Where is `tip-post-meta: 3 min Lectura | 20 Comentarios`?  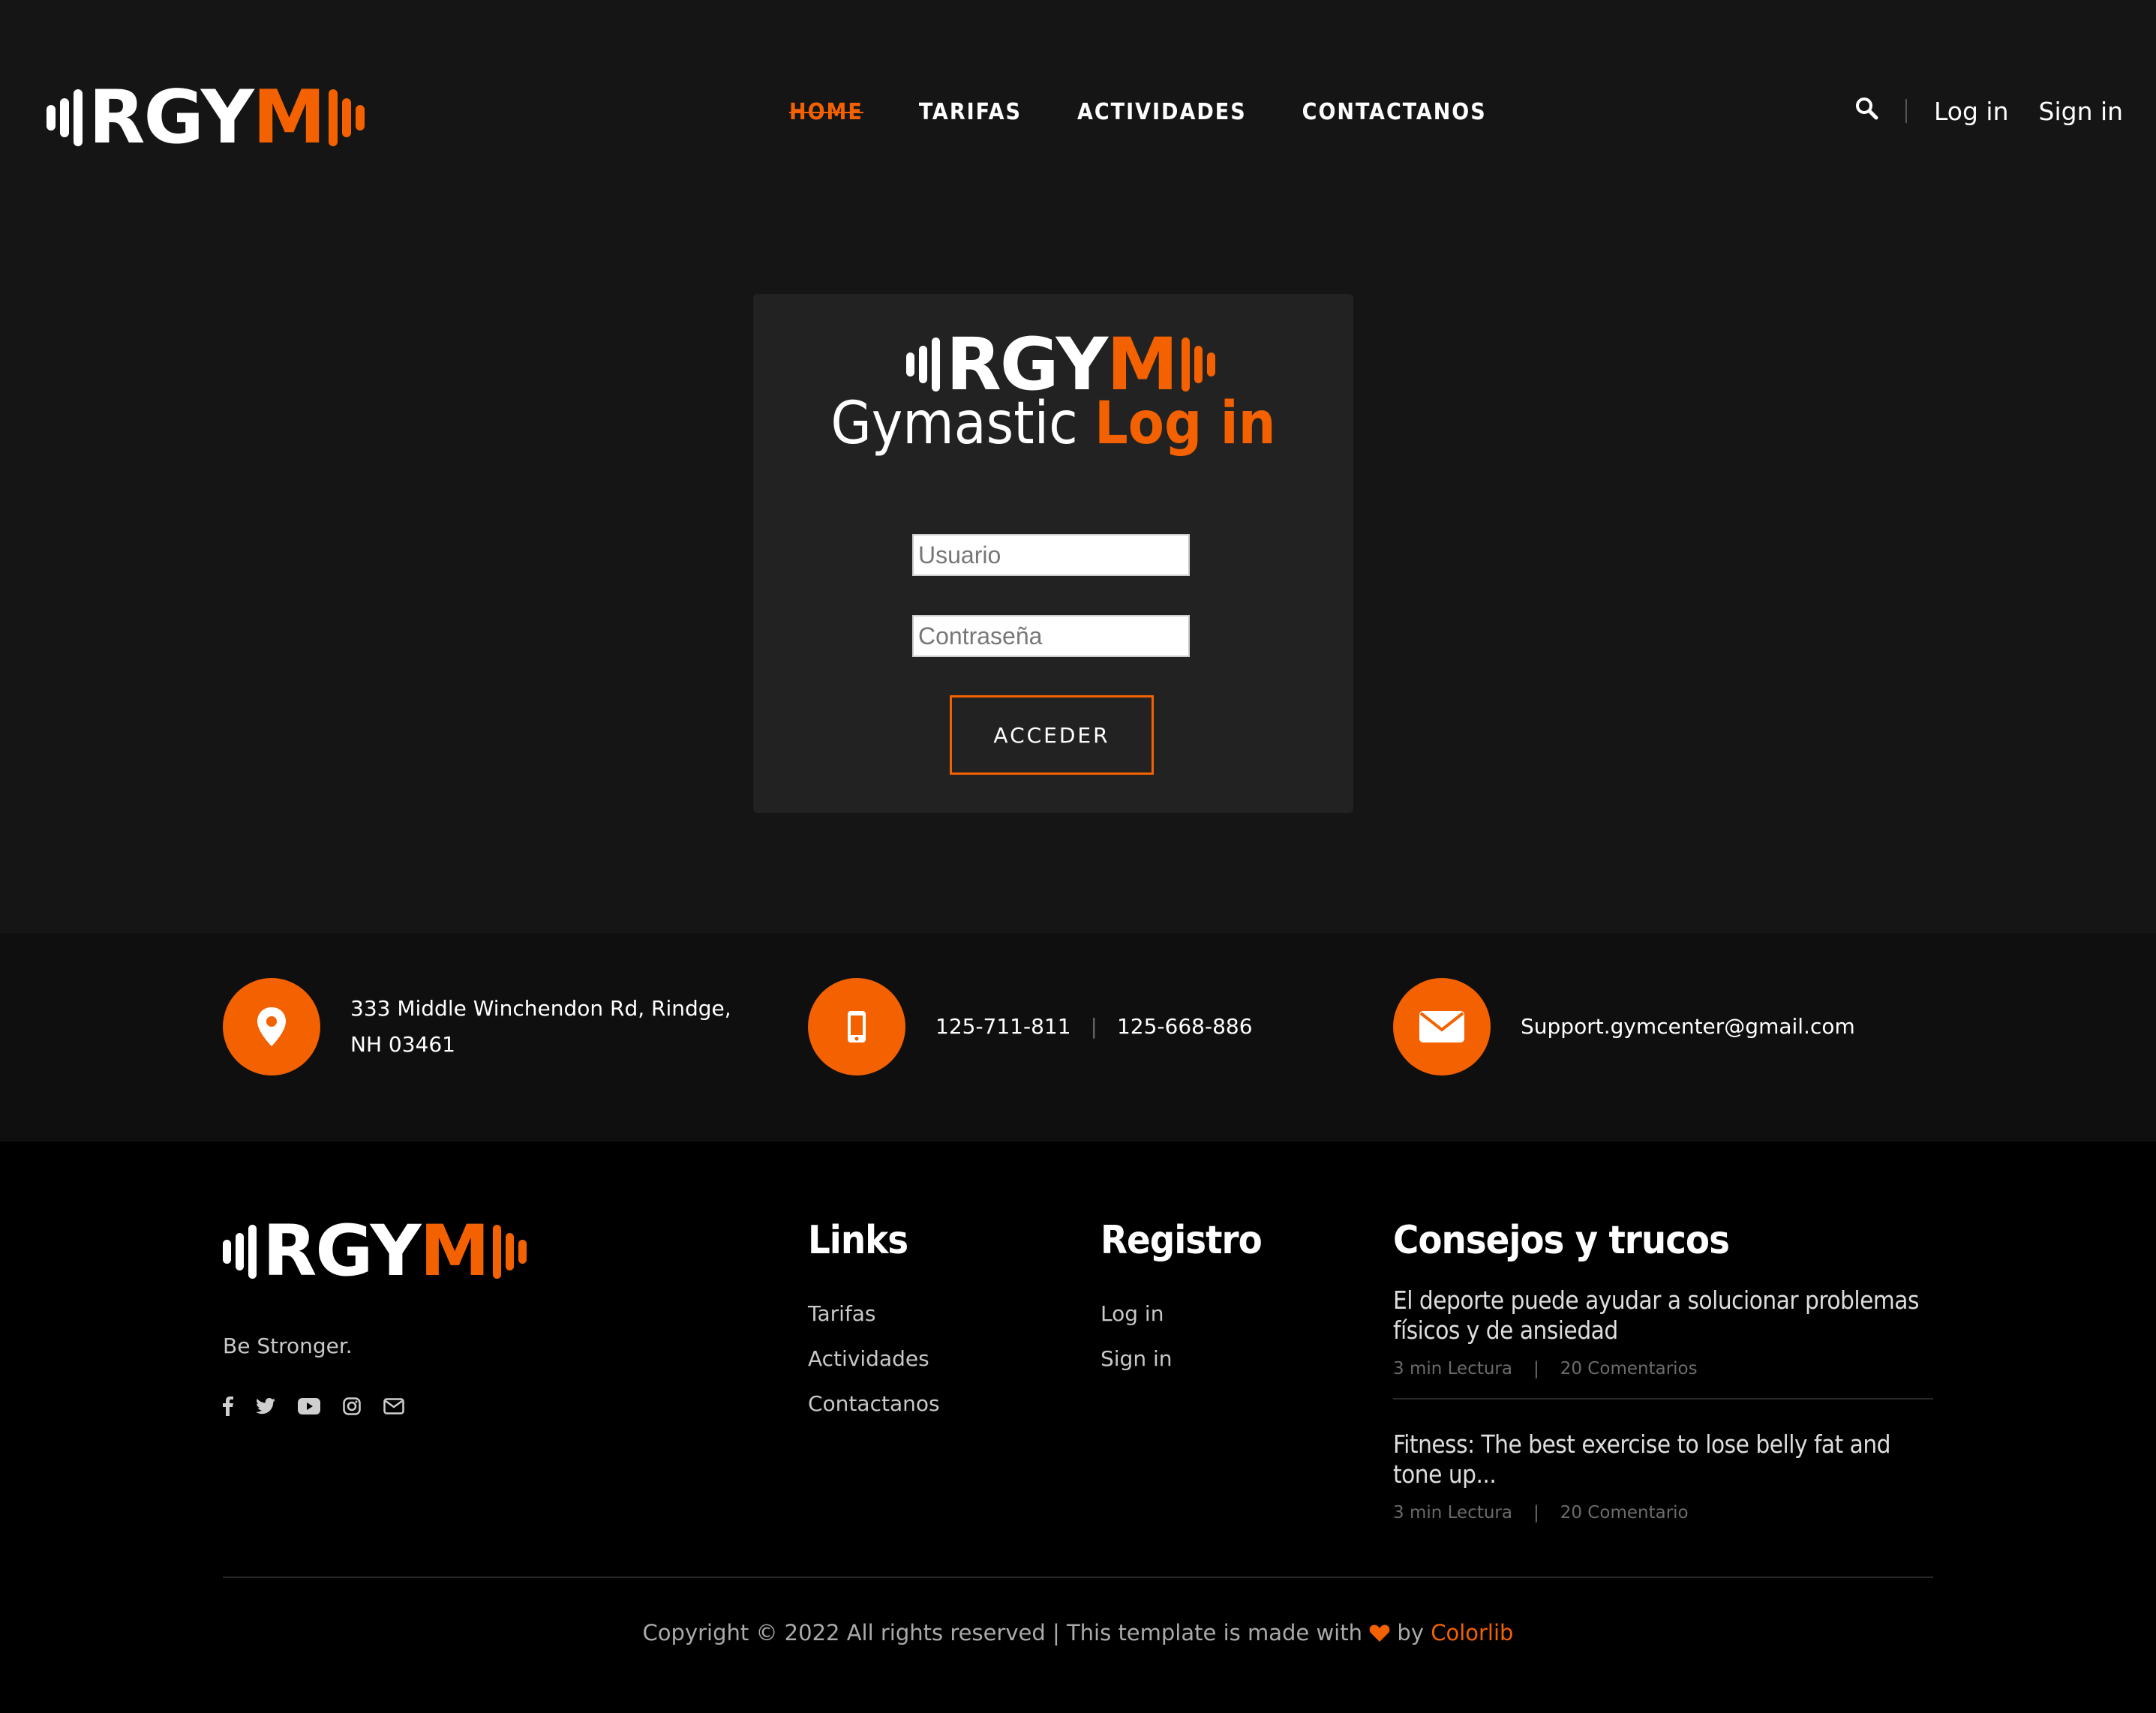 tip-post-meta: 3 min Lectura | 20 Comentarios is located at coordinates (1663, 1368).